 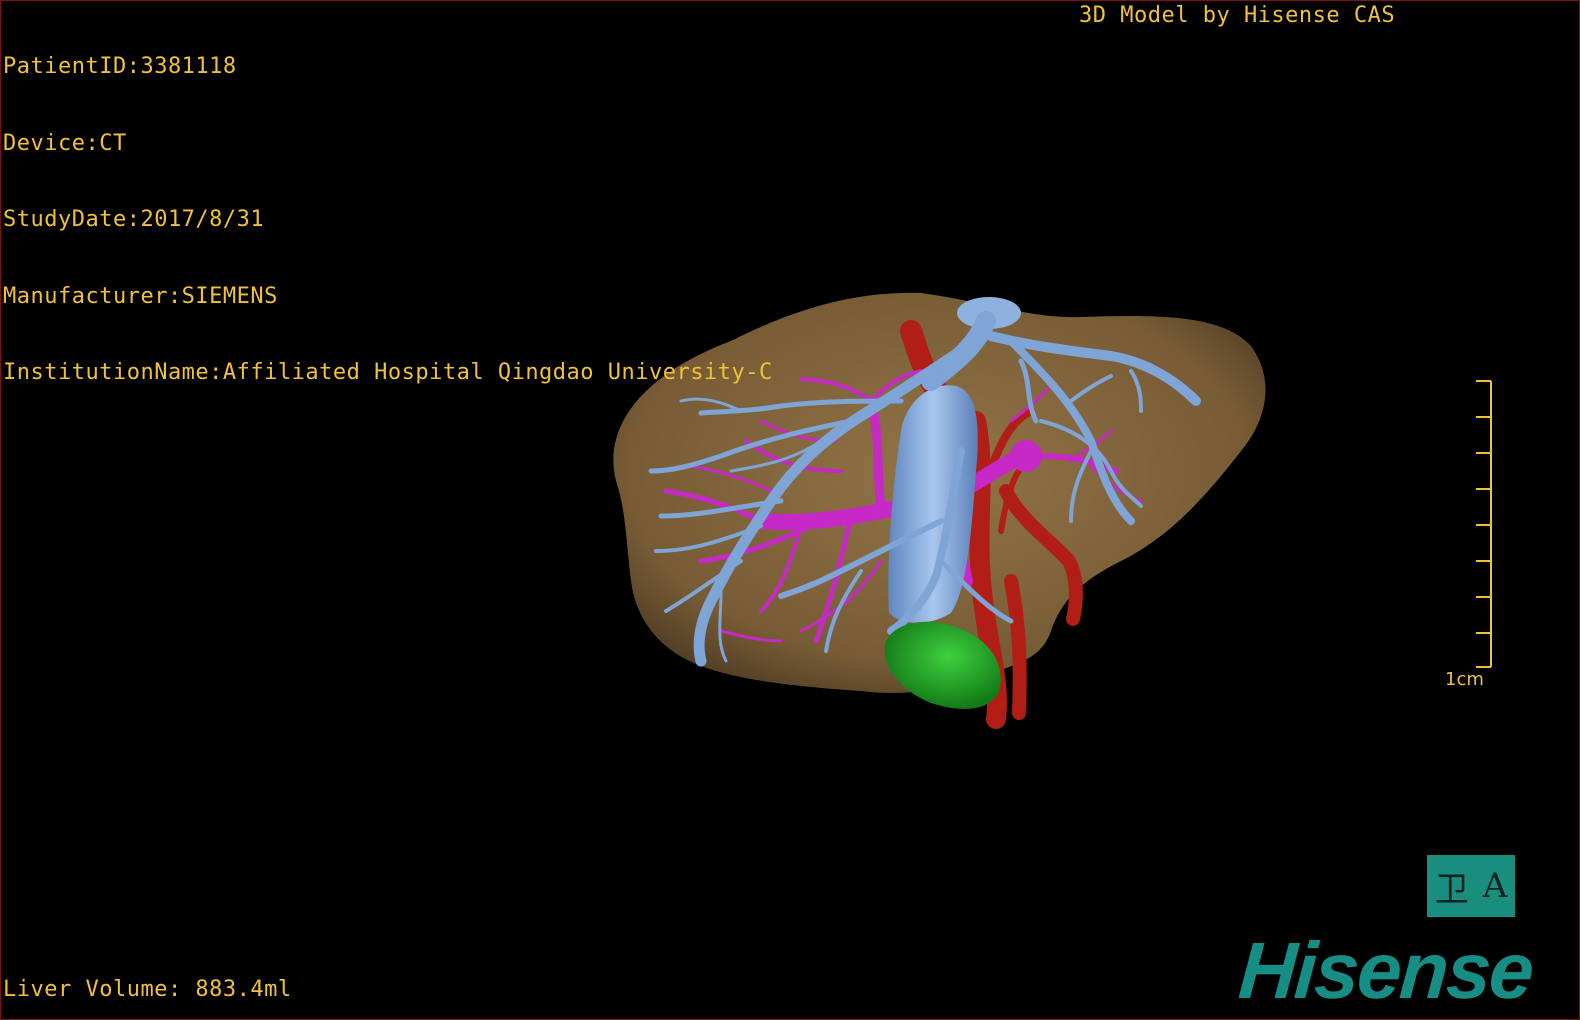 What do you see at coordinates (147, 989) in the screenshot?
I see `liver-volume: Liver Volume: 883.4ml` at bounding box center [147, 989].